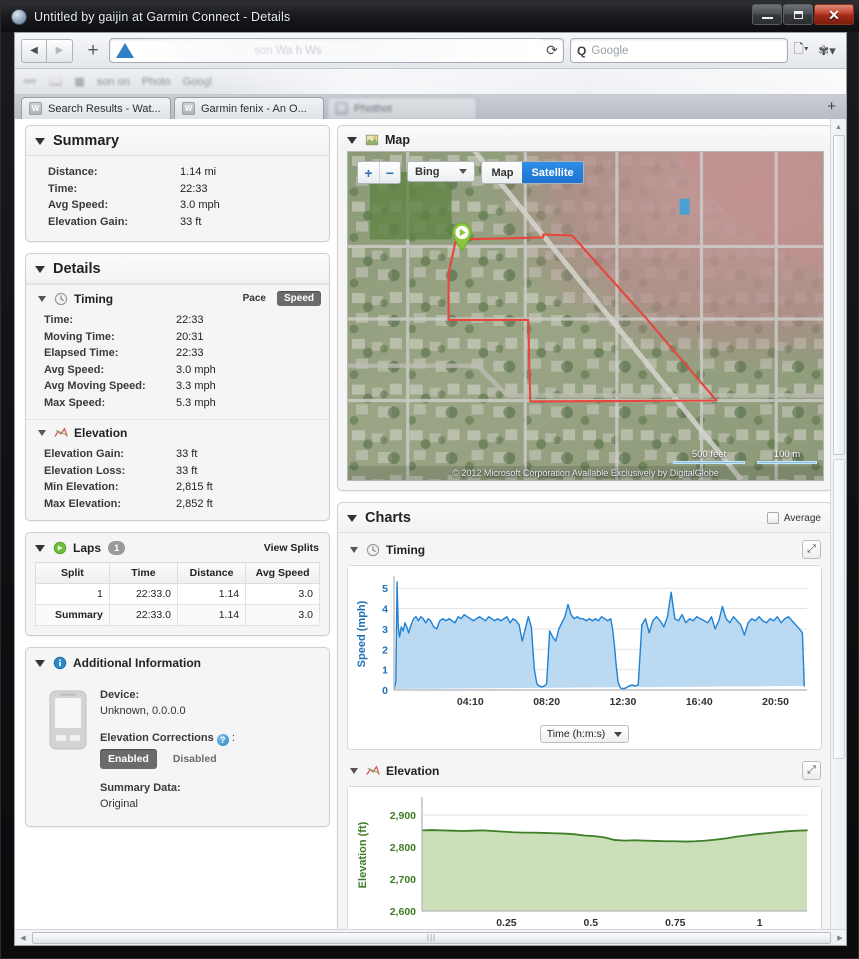 The image size is (859, 959). I want to click on elevation-row-min: Min Elevation: 2,815 ft, so click(128, 487).